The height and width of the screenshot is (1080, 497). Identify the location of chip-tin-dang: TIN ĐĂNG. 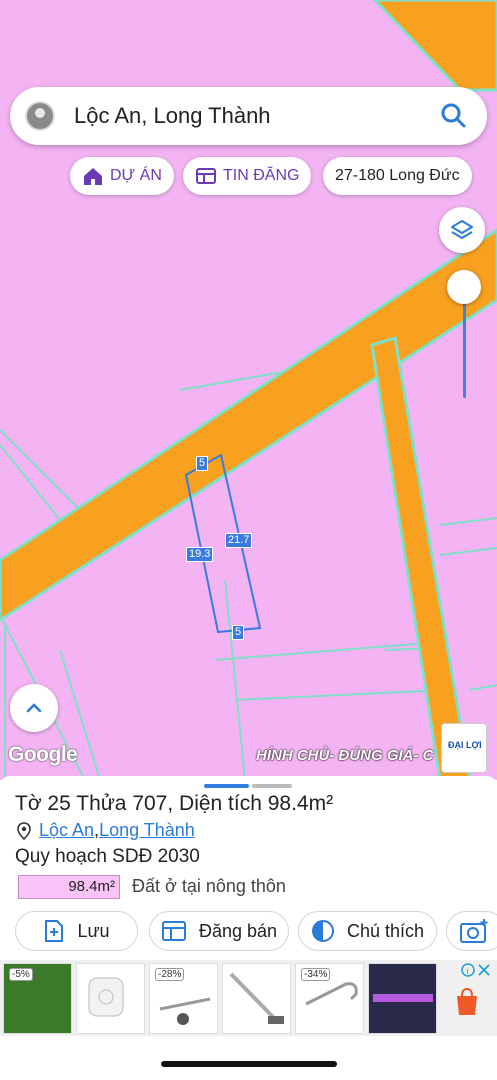
(247, 176).